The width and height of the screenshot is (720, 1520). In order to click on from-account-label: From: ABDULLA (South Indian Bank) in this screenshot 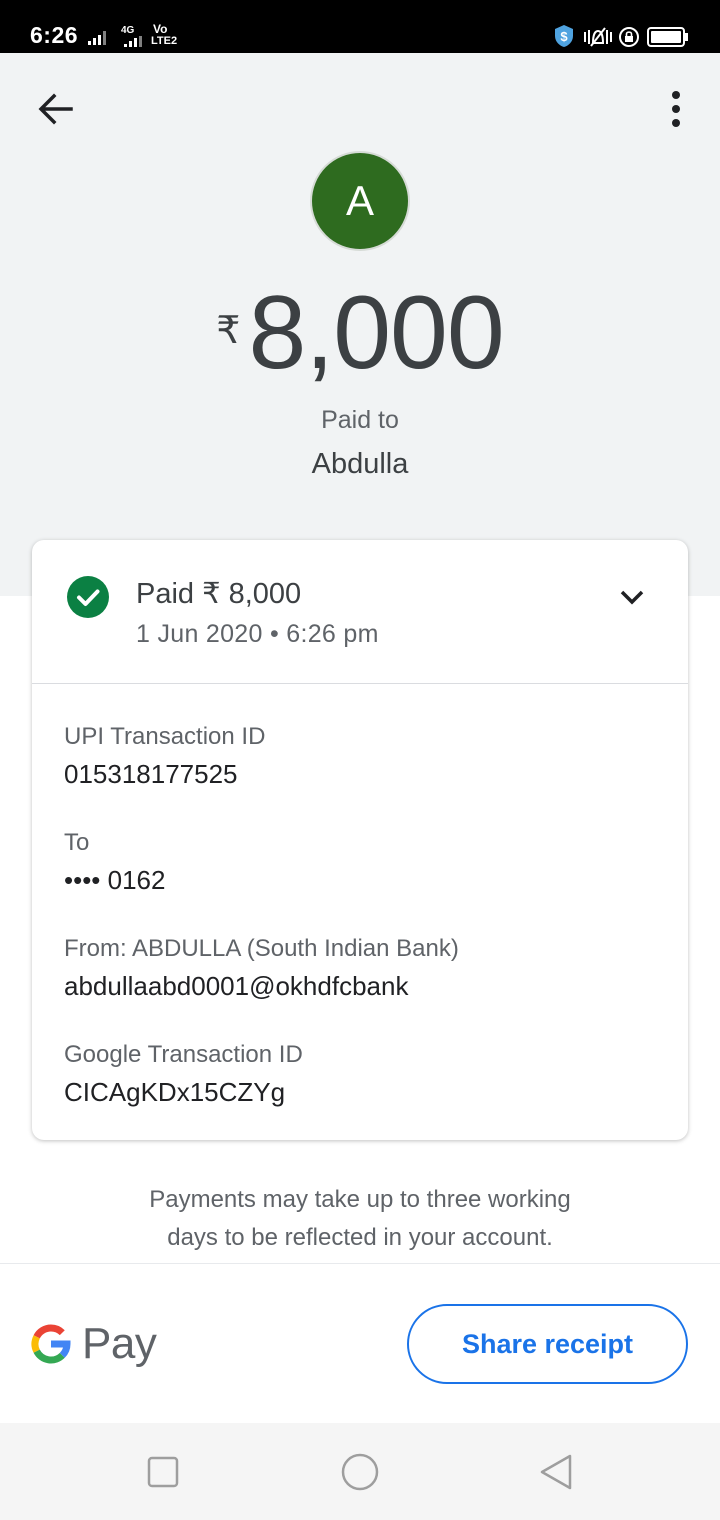, I will do `click(261, 948)`.